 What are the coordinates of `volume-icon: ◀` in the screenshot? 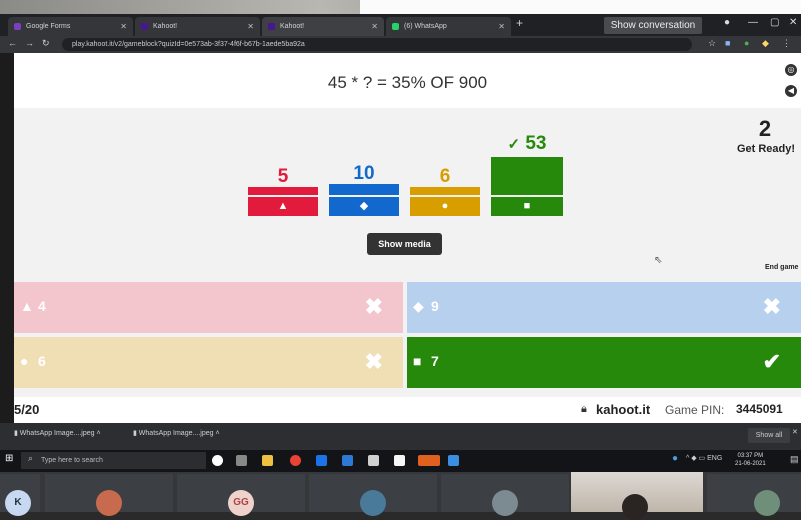 It's located at (791, 91).